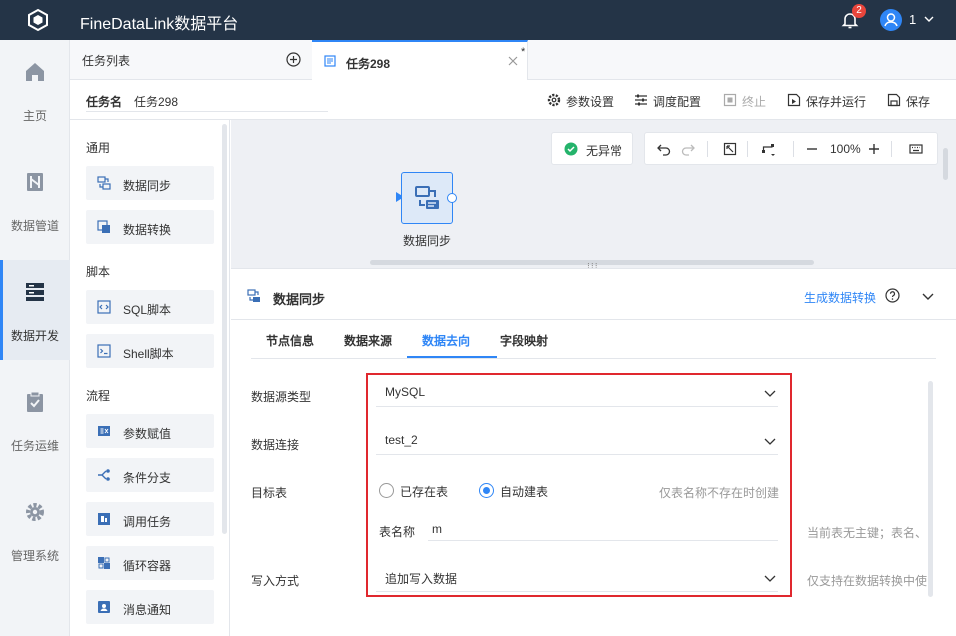  What do you see at coordinates (150, 431) in the screenshot?
I see `palette-item-param-assign: 参数赋值` at bounding box center [150, 431].